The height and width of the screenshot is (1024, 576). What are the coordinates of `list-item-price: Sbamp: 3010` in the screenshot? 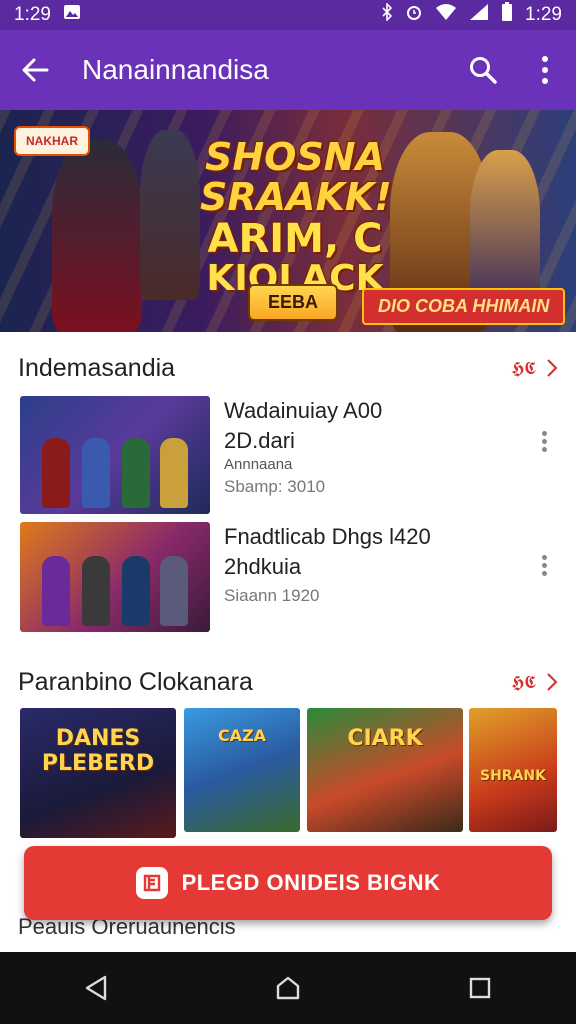 It's located at (275, 486).